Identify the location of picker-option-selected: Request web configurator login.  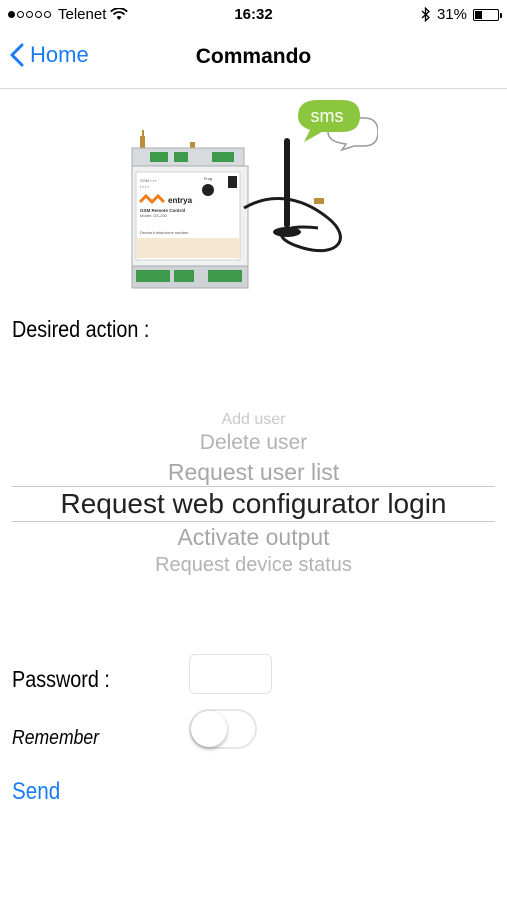
(253, 504).